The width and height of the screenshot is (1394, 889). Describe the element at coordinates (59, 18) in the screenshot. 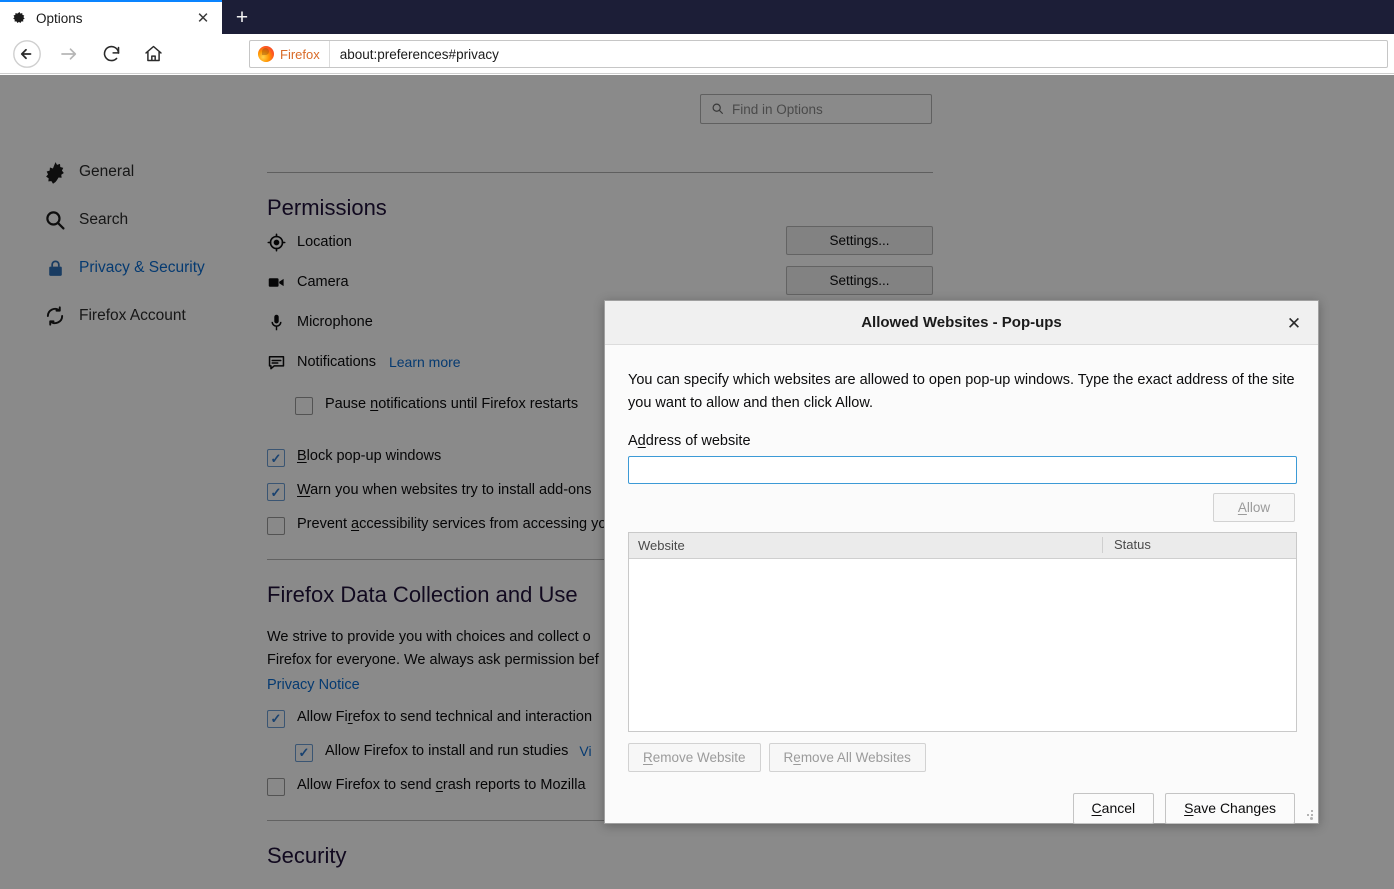

I see `tab-title: Options` at that location.